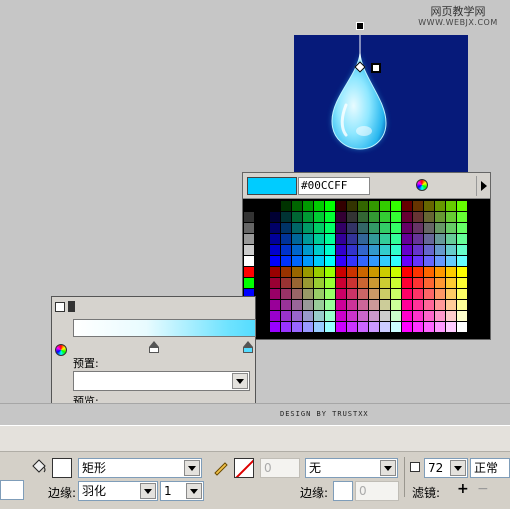 This screenshot has width=510, height=509. What do you see at coordinates (351, 468) in the screenshot?
I see `stroke-style-select: 无` at bounding box center [351, 468].